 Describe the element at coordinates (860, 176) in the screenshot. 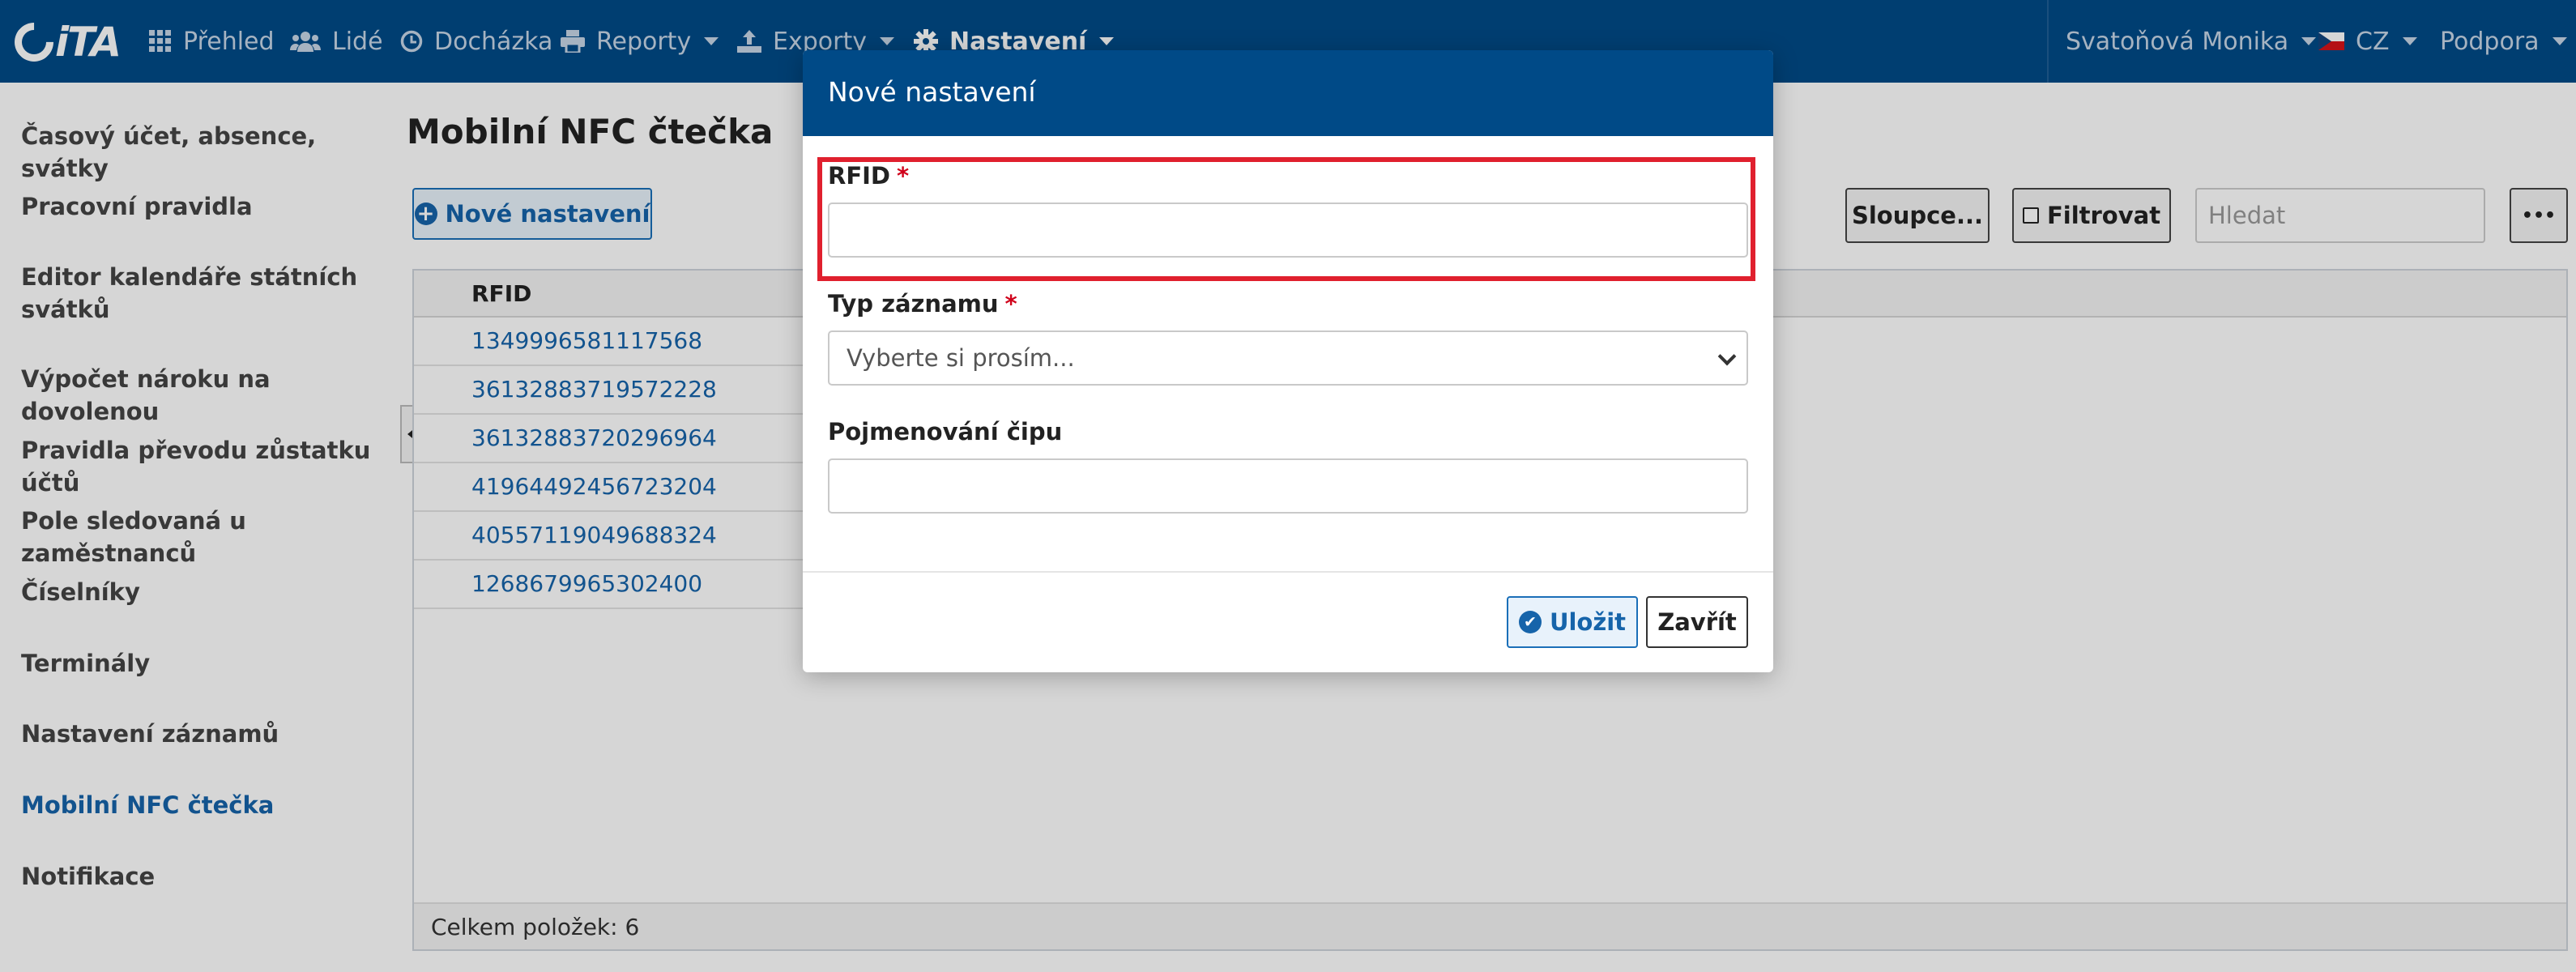

I see `rfid-label-text: RFID` at that location.